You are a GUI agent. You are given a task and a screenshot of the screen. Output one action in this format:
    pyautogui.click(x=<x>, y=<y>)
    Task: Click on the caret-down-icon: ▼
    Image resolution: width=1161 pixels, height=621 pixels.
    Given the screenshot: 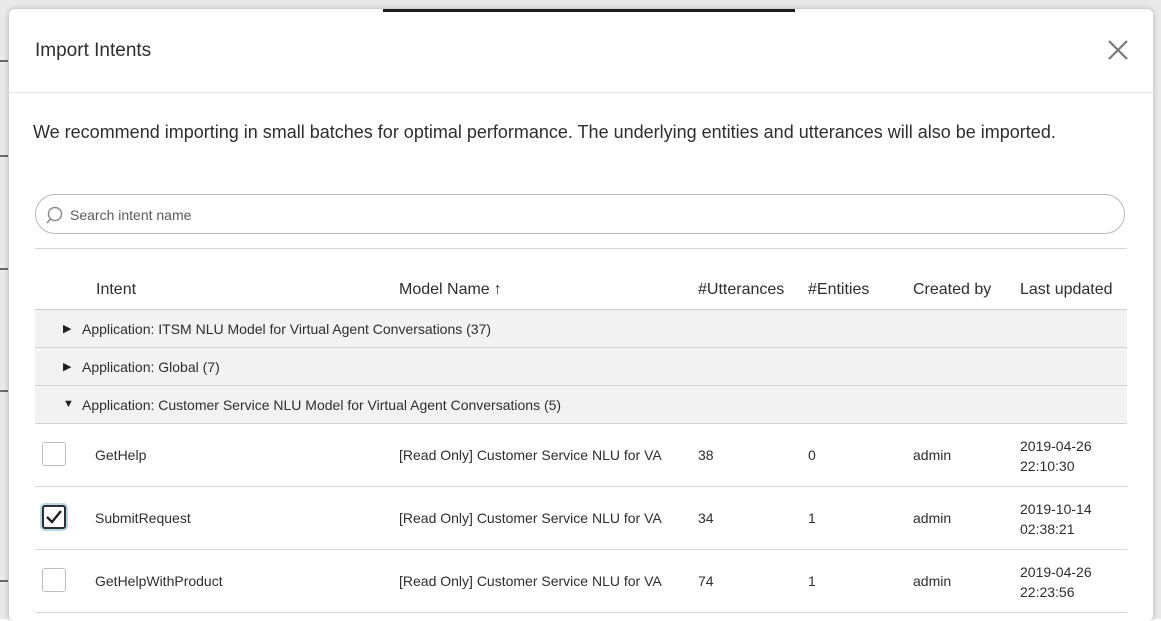 What is the action you would take?
    pyautogui.click(x=68, y=404)
    